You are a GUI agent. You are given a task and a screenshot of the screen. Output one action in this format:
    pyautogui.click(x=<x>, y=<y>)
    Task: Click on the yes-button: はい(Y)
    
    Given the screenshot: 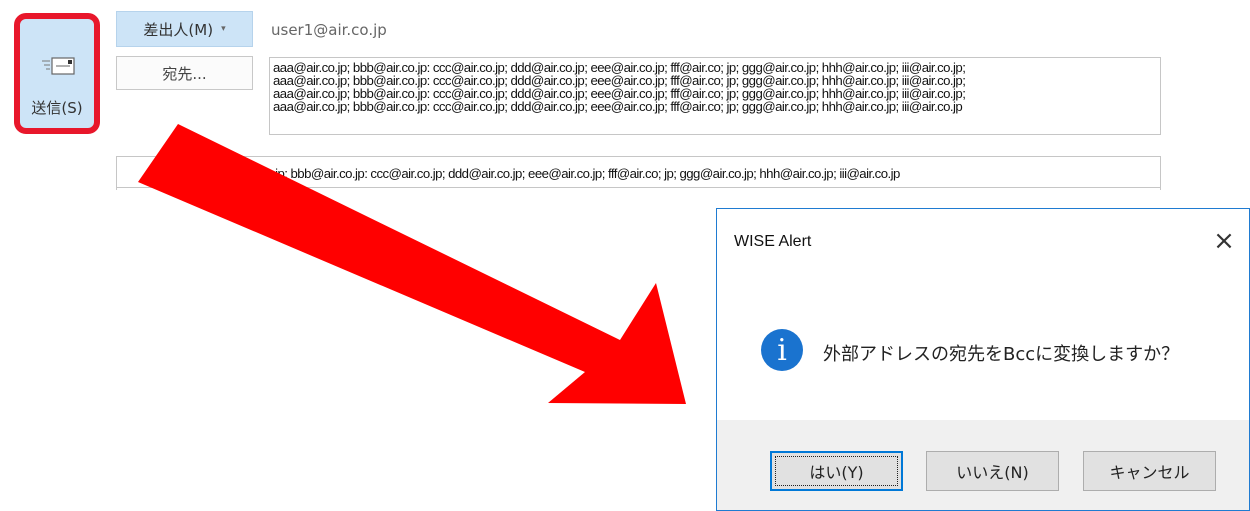 What is the action you would take?
    pyautogui.click(x=836, y=471)
    